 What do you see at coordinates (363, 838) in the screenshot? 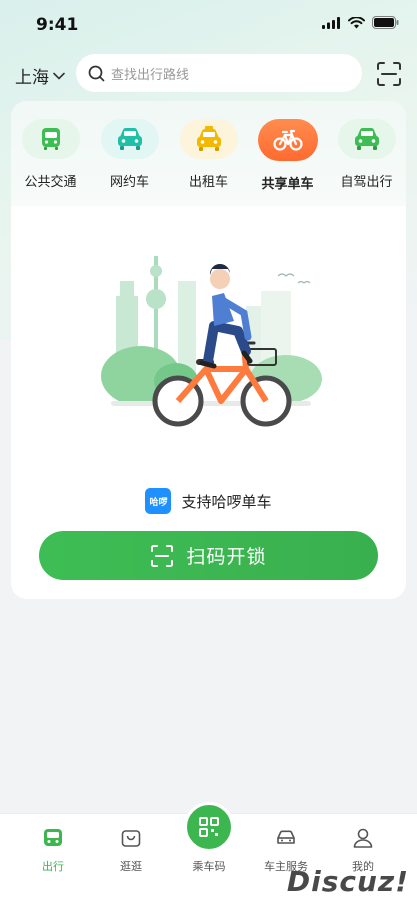
I see `profile-icon` at bounding box center [363, 838].